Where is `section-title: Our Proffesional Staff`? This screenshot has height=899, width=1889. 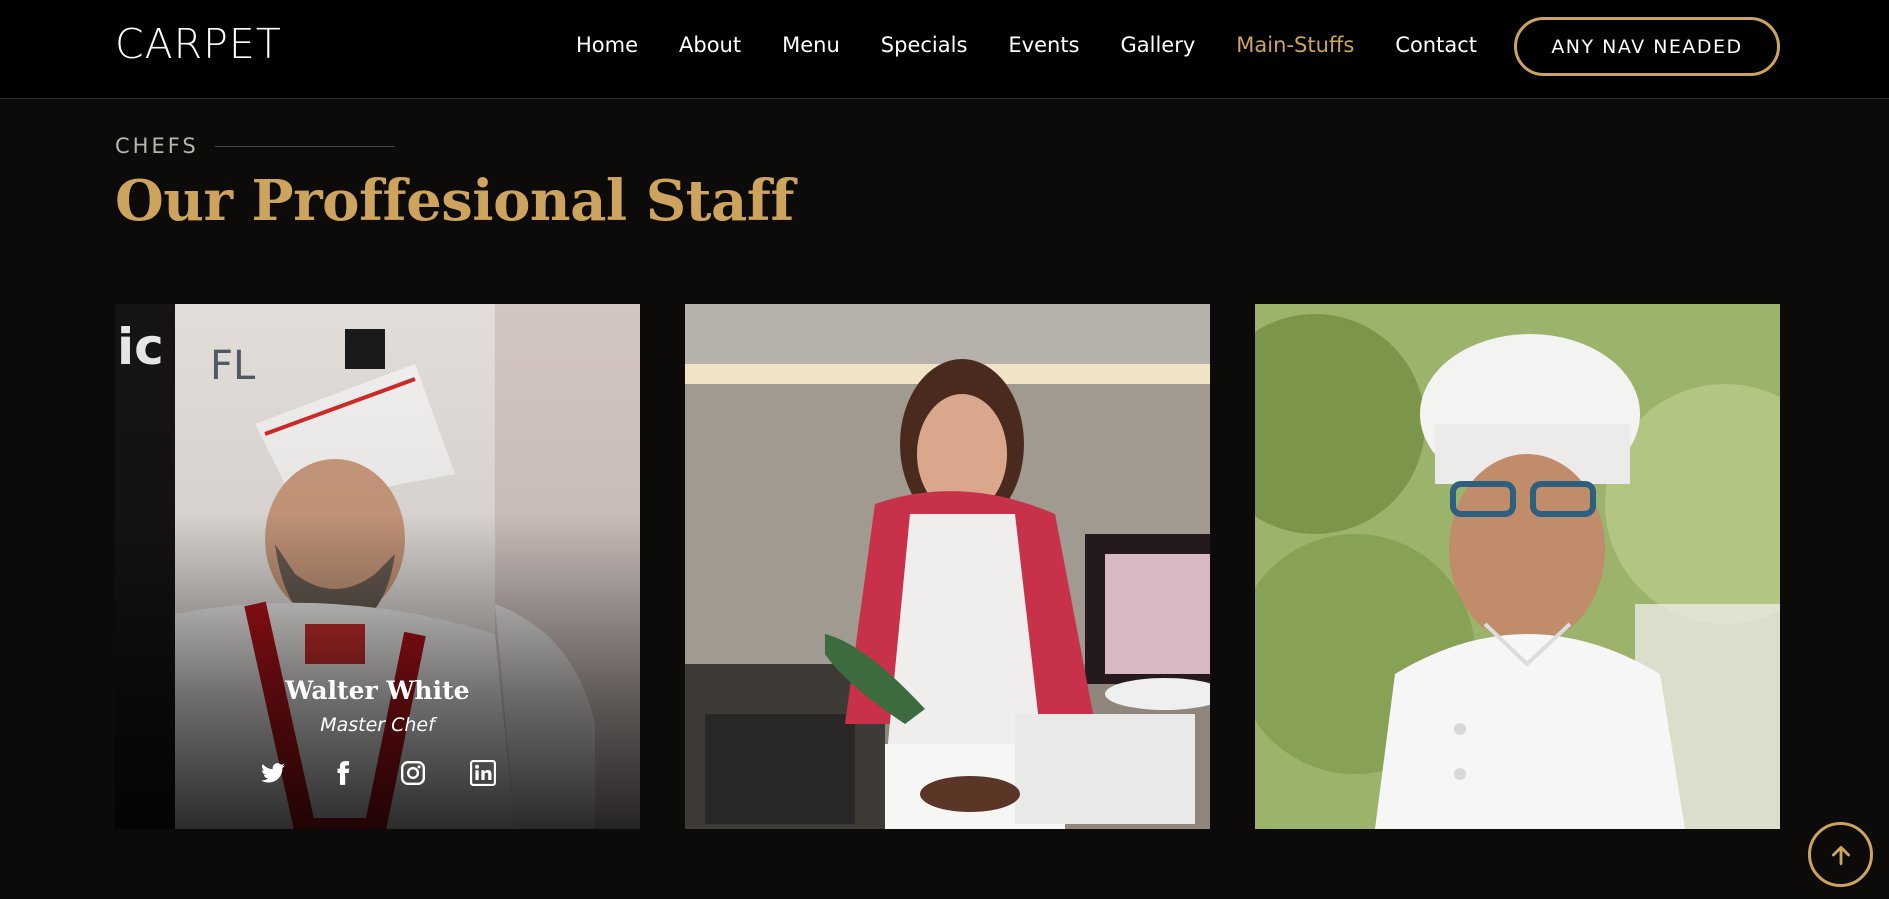
section-title: Our Proffesional Staff is located at coordinates (454, 201).